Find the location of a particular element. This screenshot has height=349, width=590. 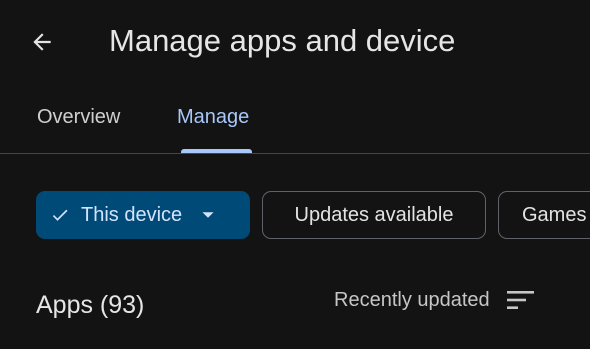

this-device-filter-chip: This device is located at coordinates (143, 215).